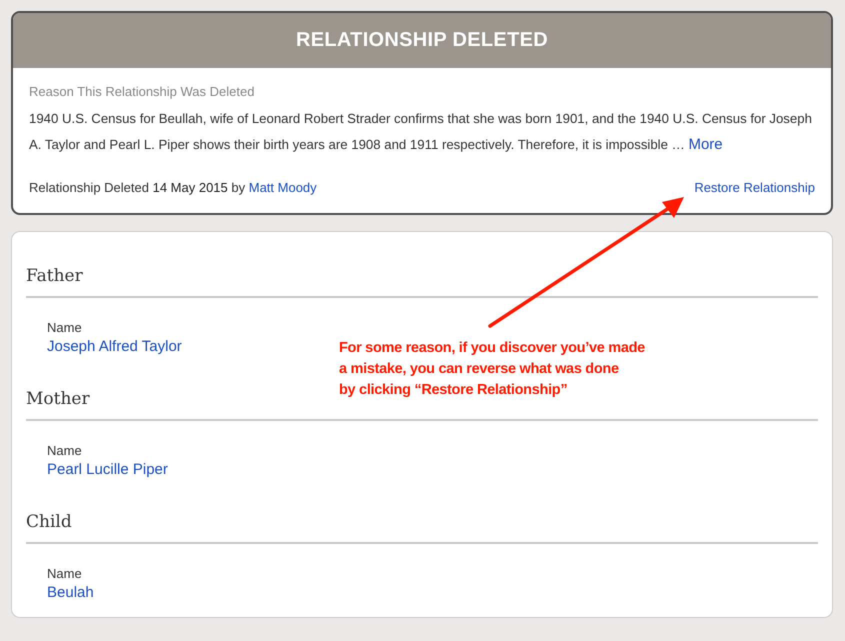 Image resolution: width=845 pixels, height=641 pixels. What do you see at coordinates (422, 275) in the screenshot?
I see `section-heading: Father` at bounding box center [422, 275].